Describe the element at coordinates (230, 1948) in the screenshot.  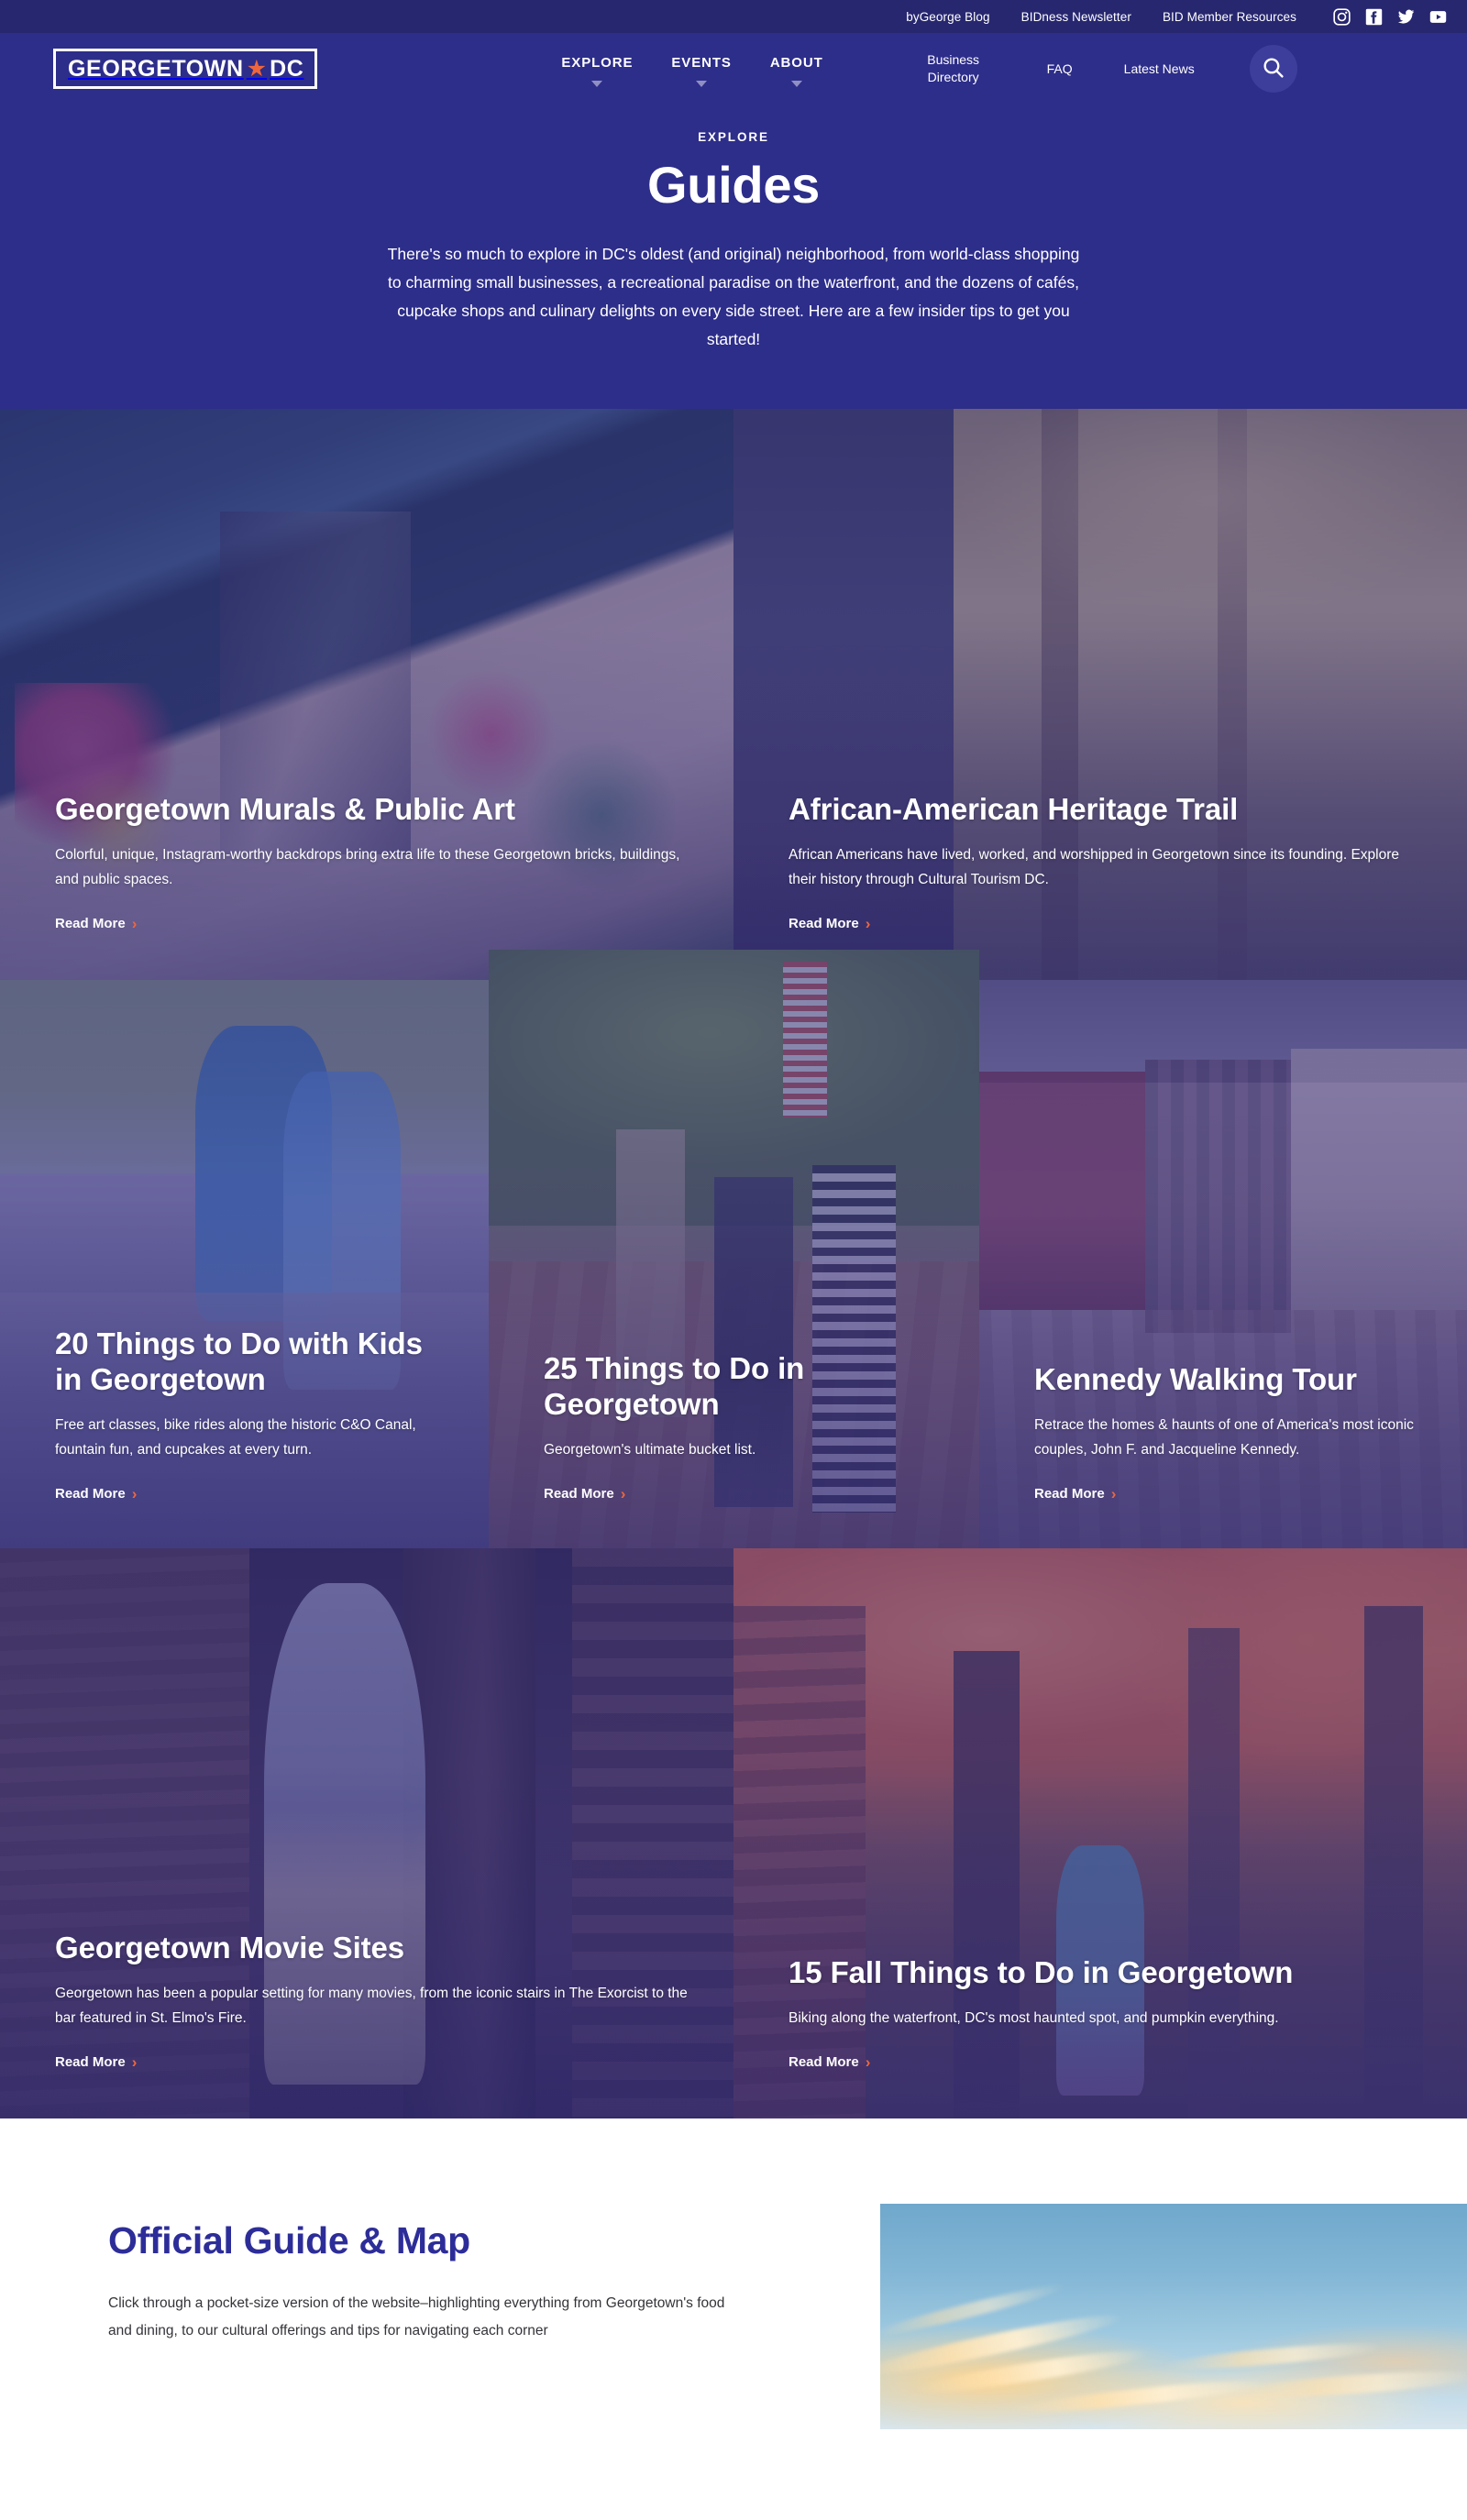
I see `card-title: Georgetown Movie Sites` at that location.